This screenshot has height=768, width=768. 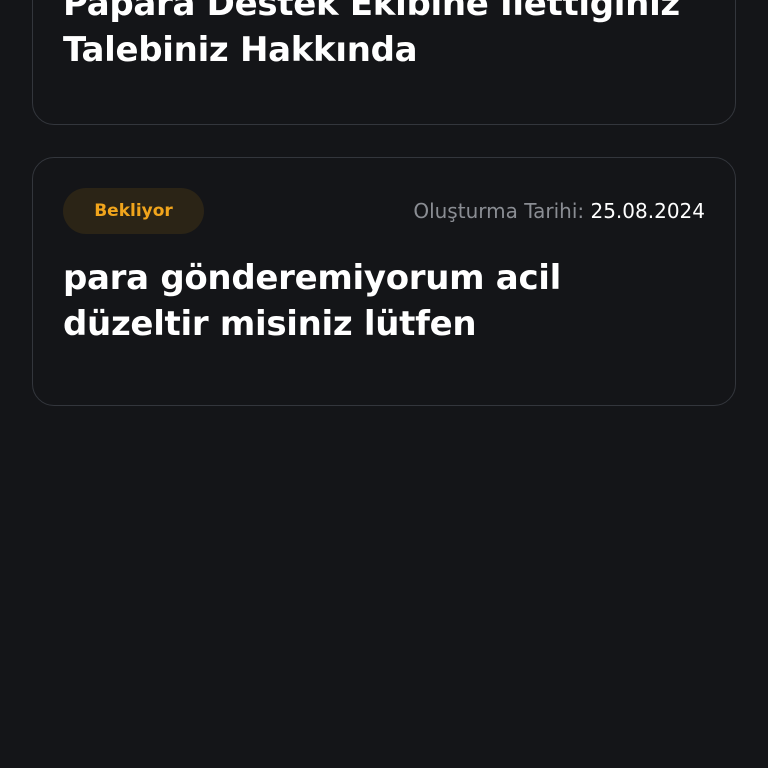 What do you see at coordinates (647, 211) in the screenshot?
I see `created-date-value: 25.08.2024` at bounding box center [647, 211].